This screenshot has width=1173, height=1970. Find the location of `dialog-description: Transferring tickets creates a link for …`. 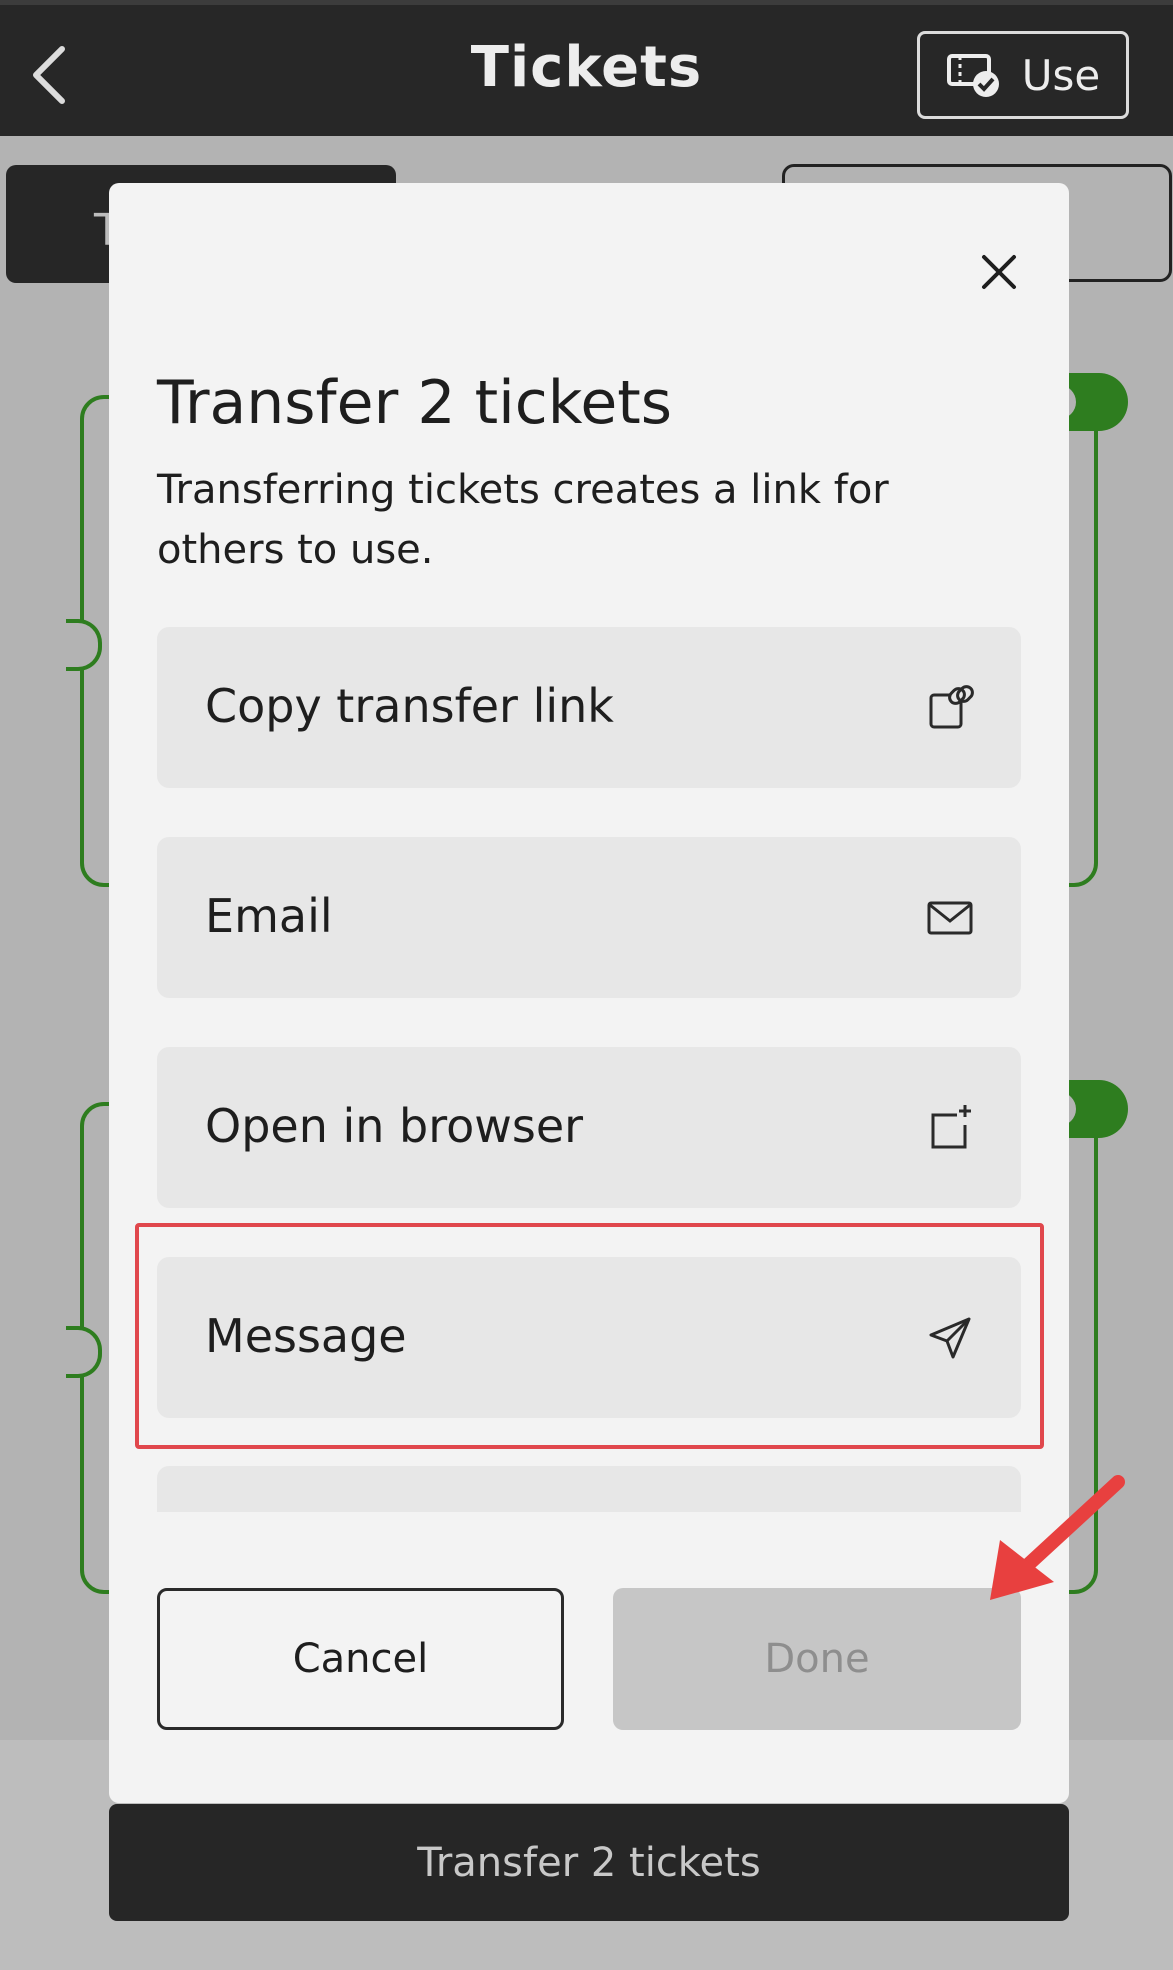

dialog-description: Transferring tickets creates a link for … is located at coordinates (523, 520).